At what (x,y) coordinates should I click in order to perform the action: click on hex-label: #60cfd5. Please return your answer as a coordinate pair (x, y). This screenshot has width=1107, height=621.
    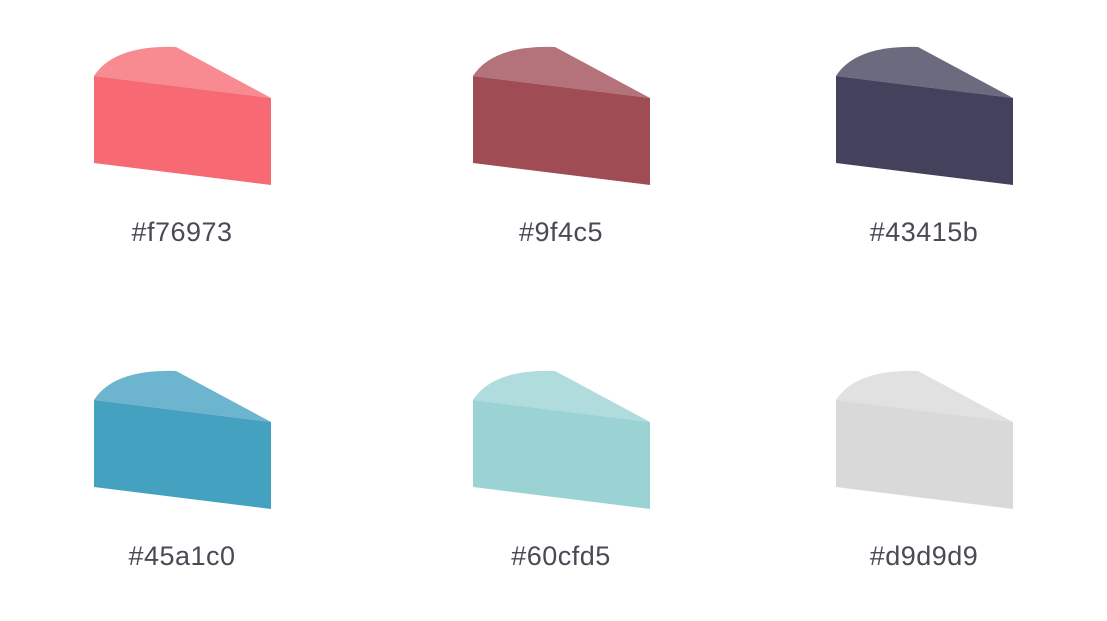
    Looking at the image, I should click on (561, 556).